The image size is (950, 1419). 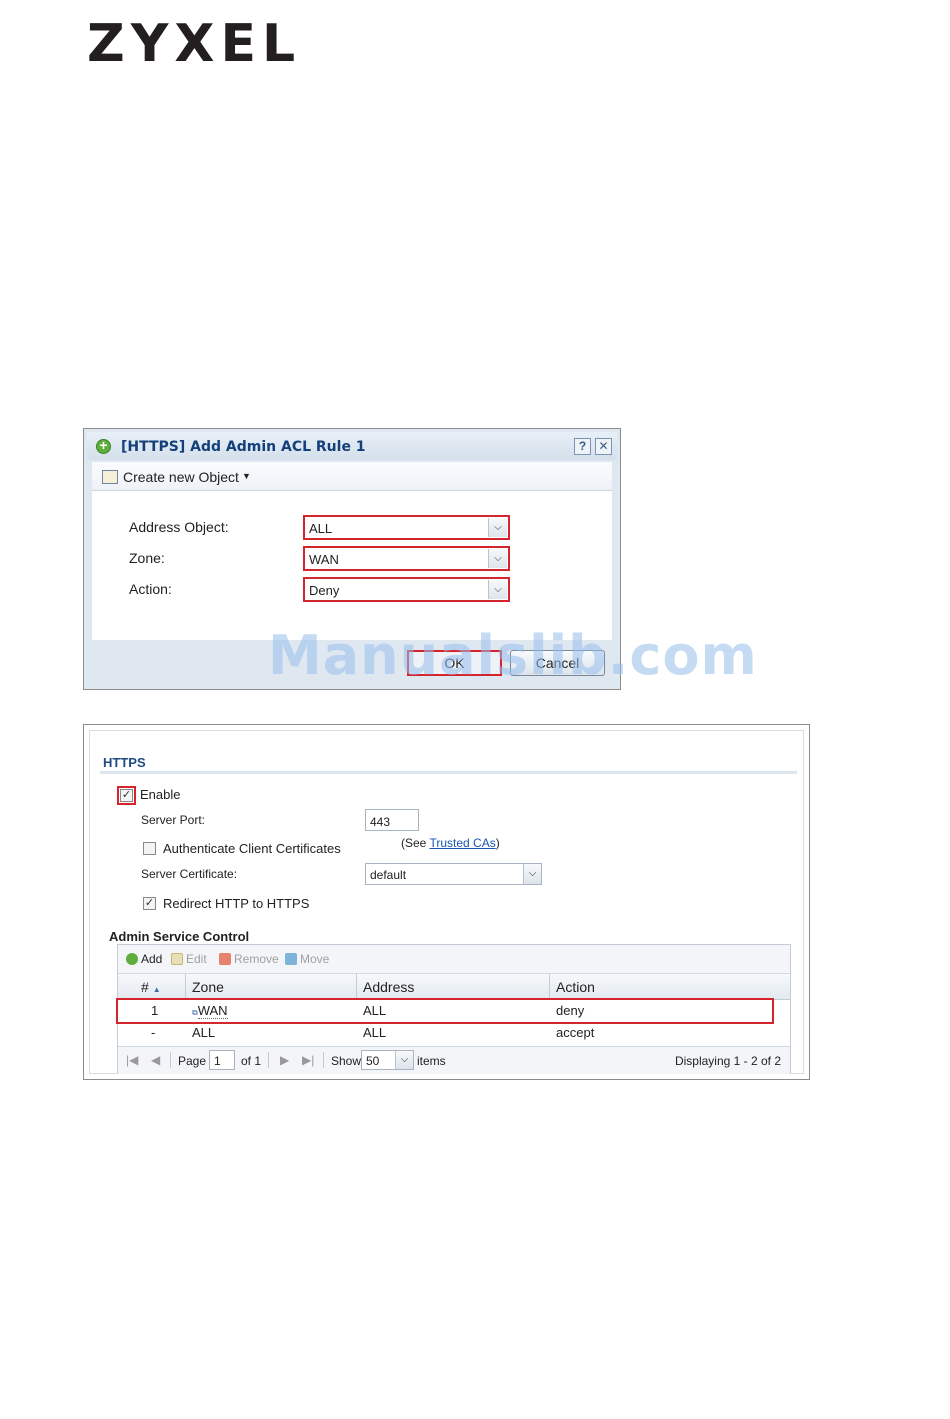 I want to click on col-zone: Zone, so click(x=208, y=987).